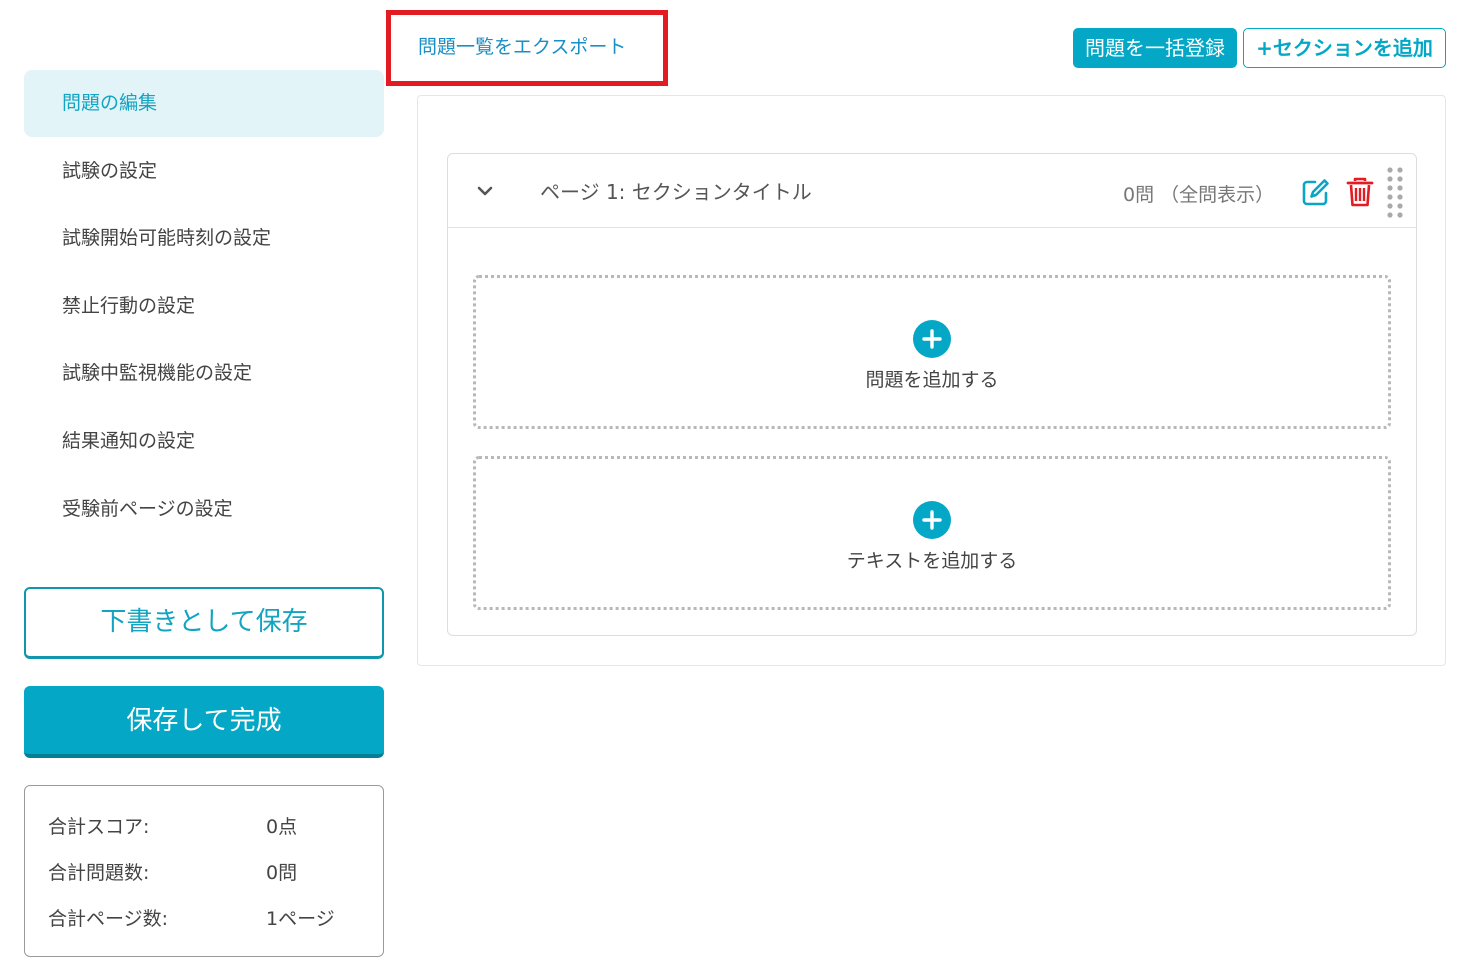 Image resolution: width=1471 pixels, height=974 pixels. I want to click on sidebar-item-prohibited-actions: 禁止行動の設定, so click(204, 306).